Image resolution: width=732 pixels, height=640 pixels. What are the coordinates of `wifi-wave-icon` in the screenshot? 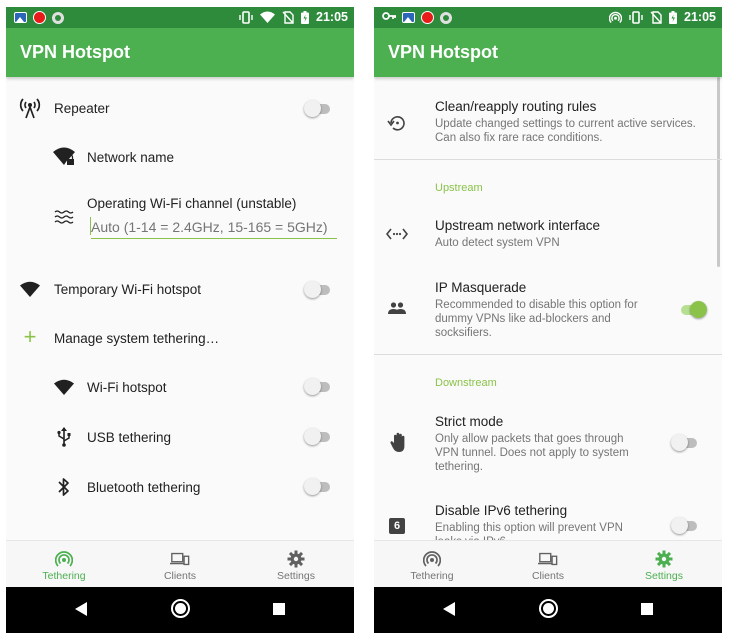 It's located at (64, 217).